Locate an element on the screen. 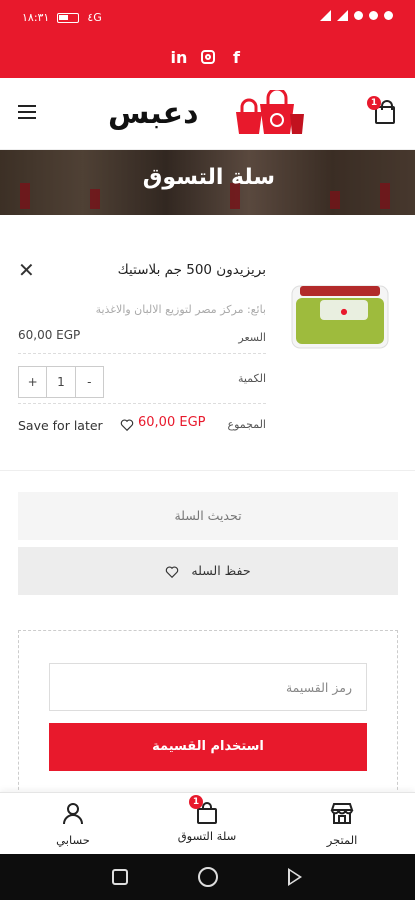 The image size is (415, 900). app-notification-icon is located at coordinates (373, 15).